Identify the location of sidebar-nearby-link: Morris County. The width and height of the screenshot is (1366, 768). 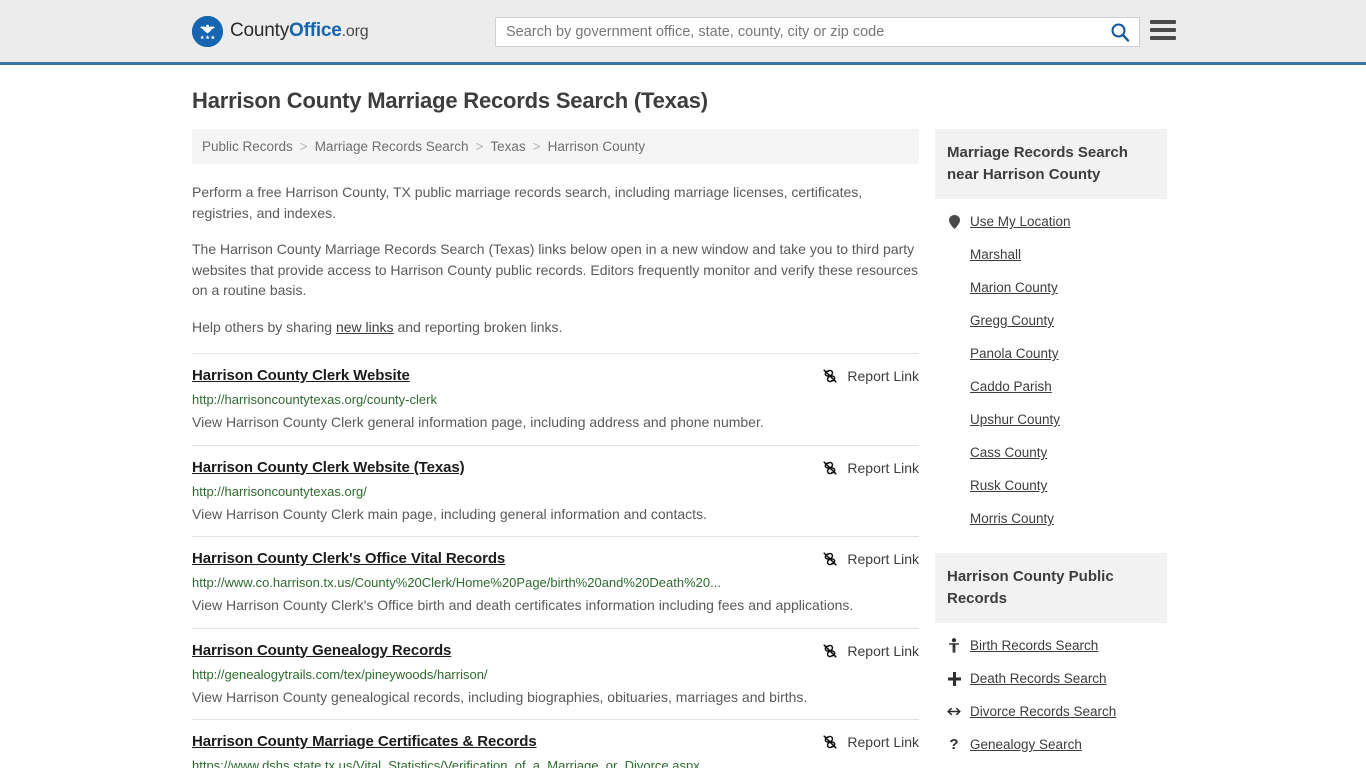
(1012, 518).